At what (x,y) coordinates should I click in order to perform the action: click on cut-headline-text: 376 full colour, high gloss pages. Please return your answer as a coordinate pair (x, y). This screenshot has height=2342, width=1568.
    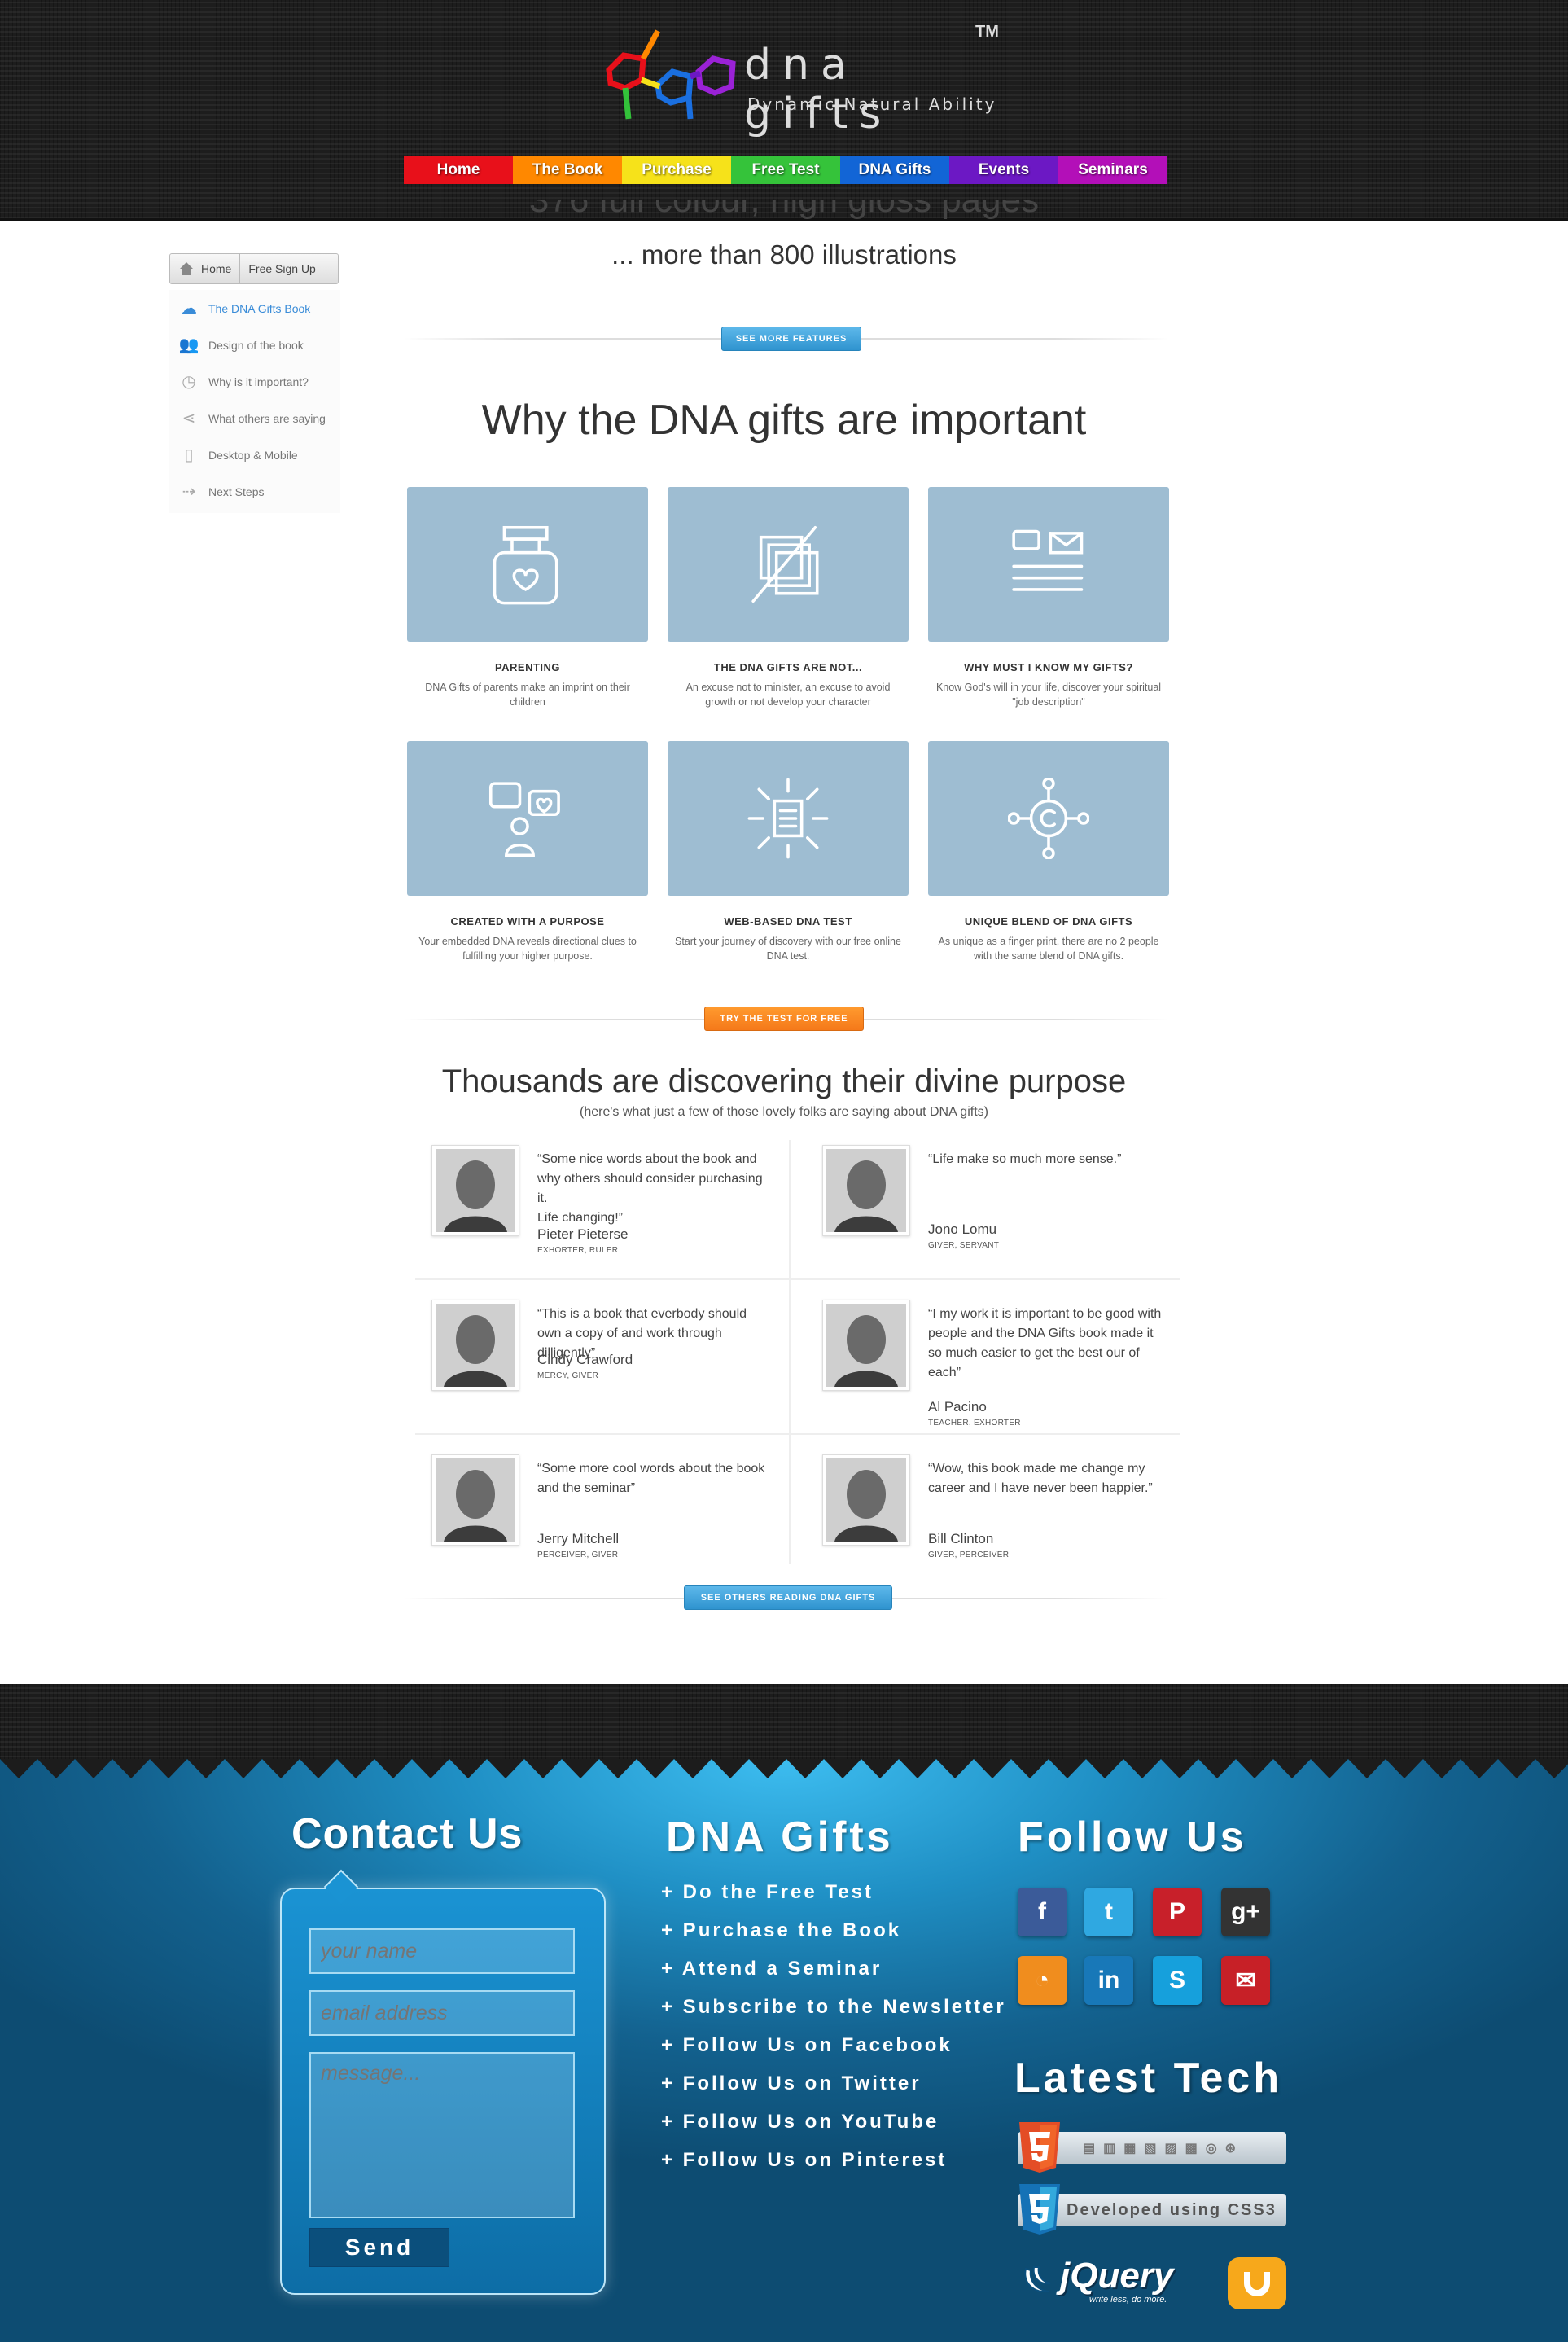
    Looking at the image, I should click on (784, 211).